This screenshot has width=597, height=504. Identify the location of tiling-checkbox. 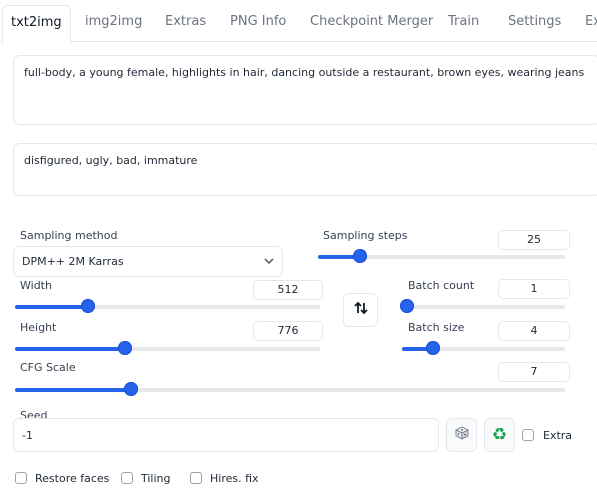
(127, 478).